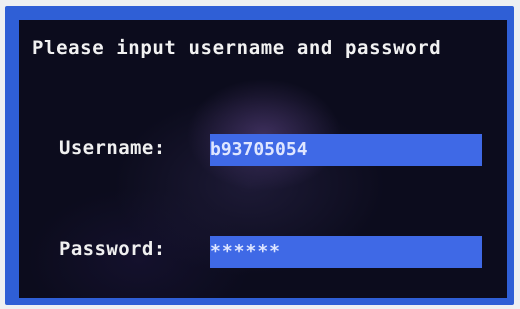  What do you see at coordinates (237, 48) in the screenshot?
I see `login-prompt: Please input username and password` at bounding box center [237, 48].